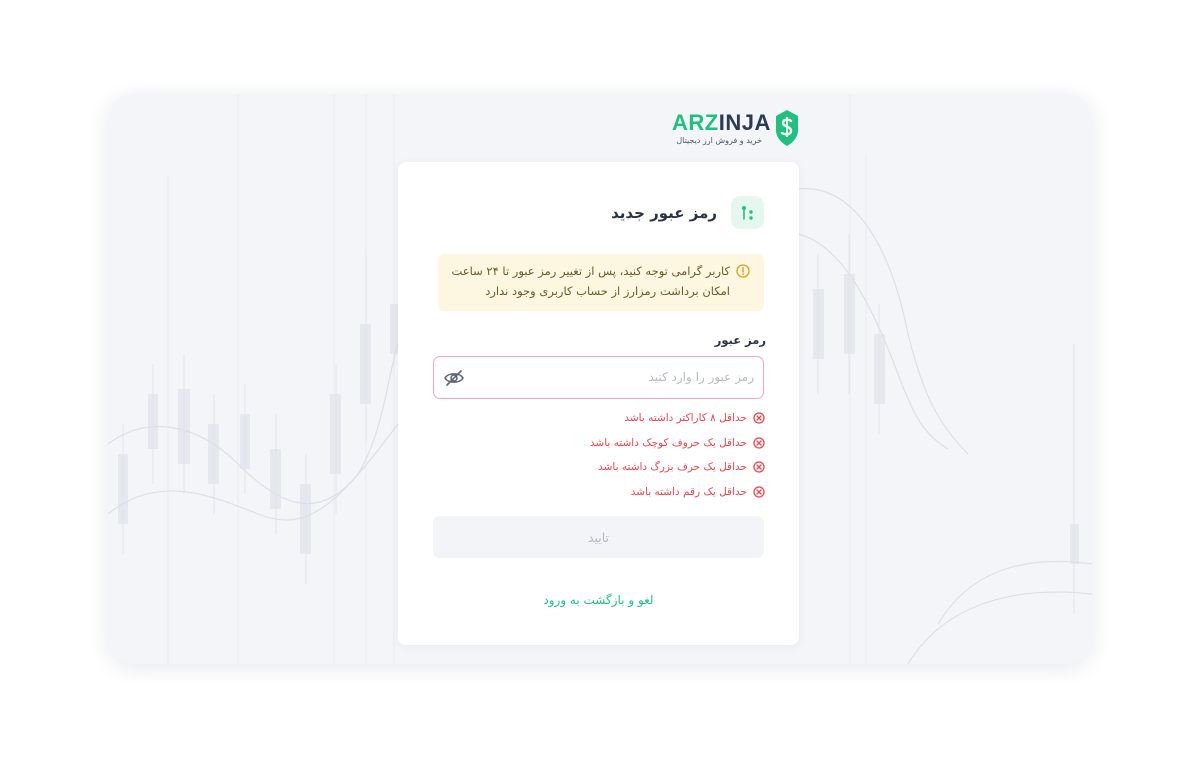 The height and width of the screenshot is (759, 1197). I want to click on password-label: رمز عبور, so click(740, 340).